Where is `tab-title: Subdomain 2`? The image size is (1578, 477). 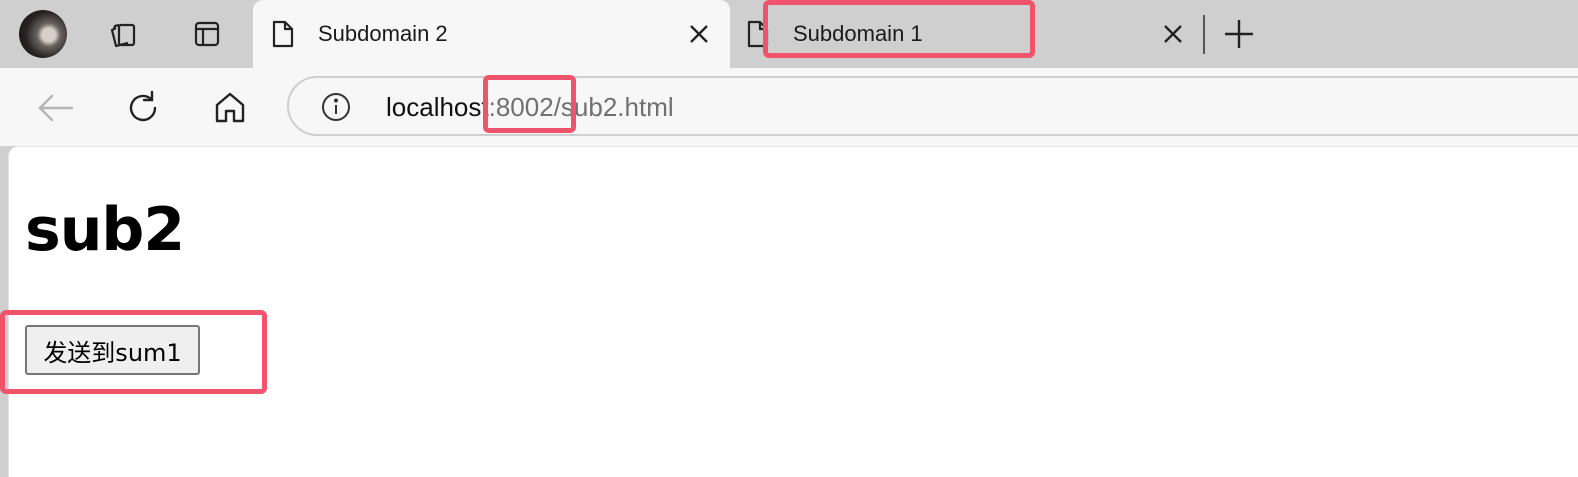
tab-title: Subdomain 2 is located at coordinates (383, 33).